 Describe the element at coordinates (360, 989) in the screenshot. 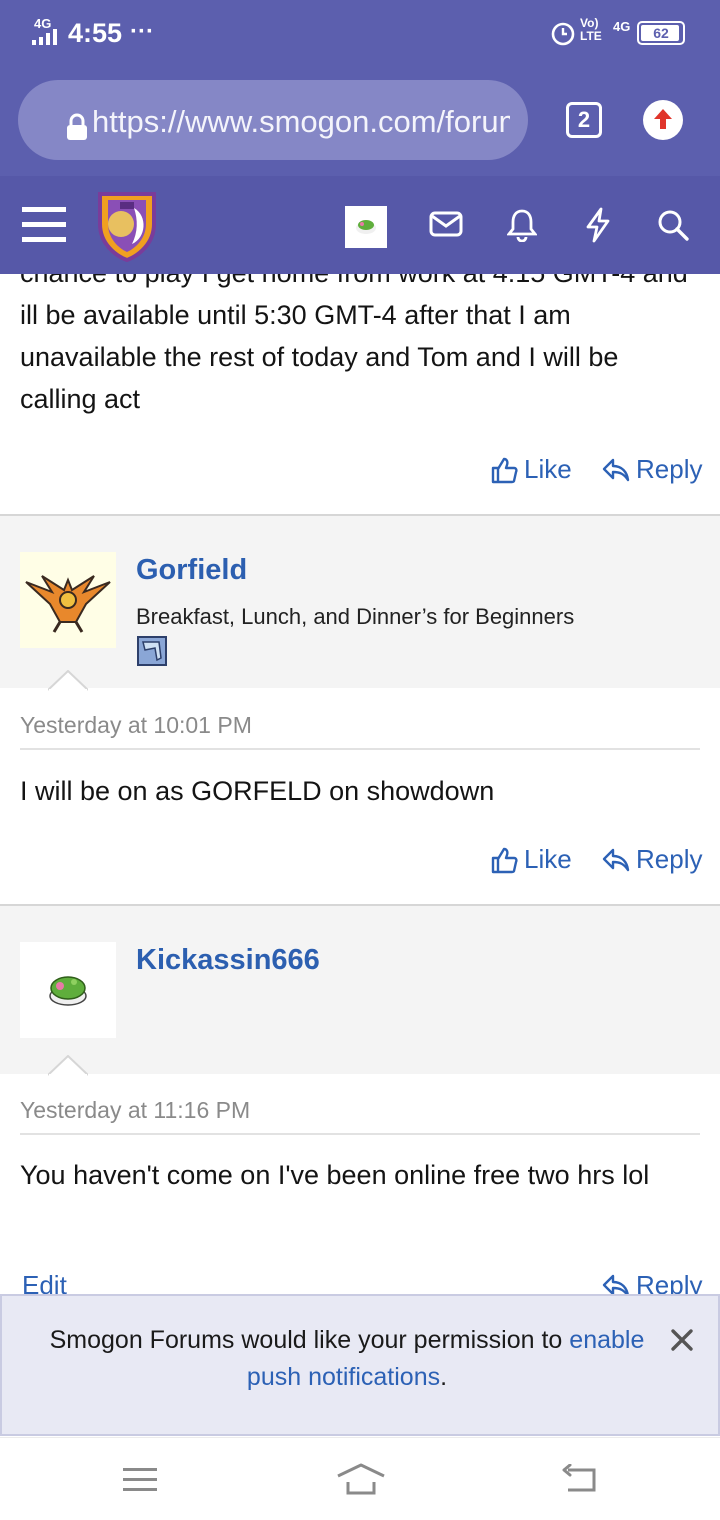

I see `post-user-header: Kickassin666` at that location.